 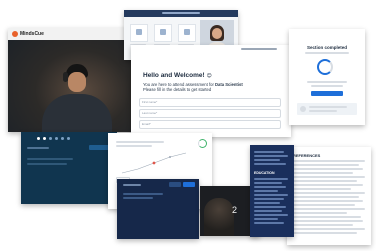 I want to click on next-section-button, so click(x=327, y=93).